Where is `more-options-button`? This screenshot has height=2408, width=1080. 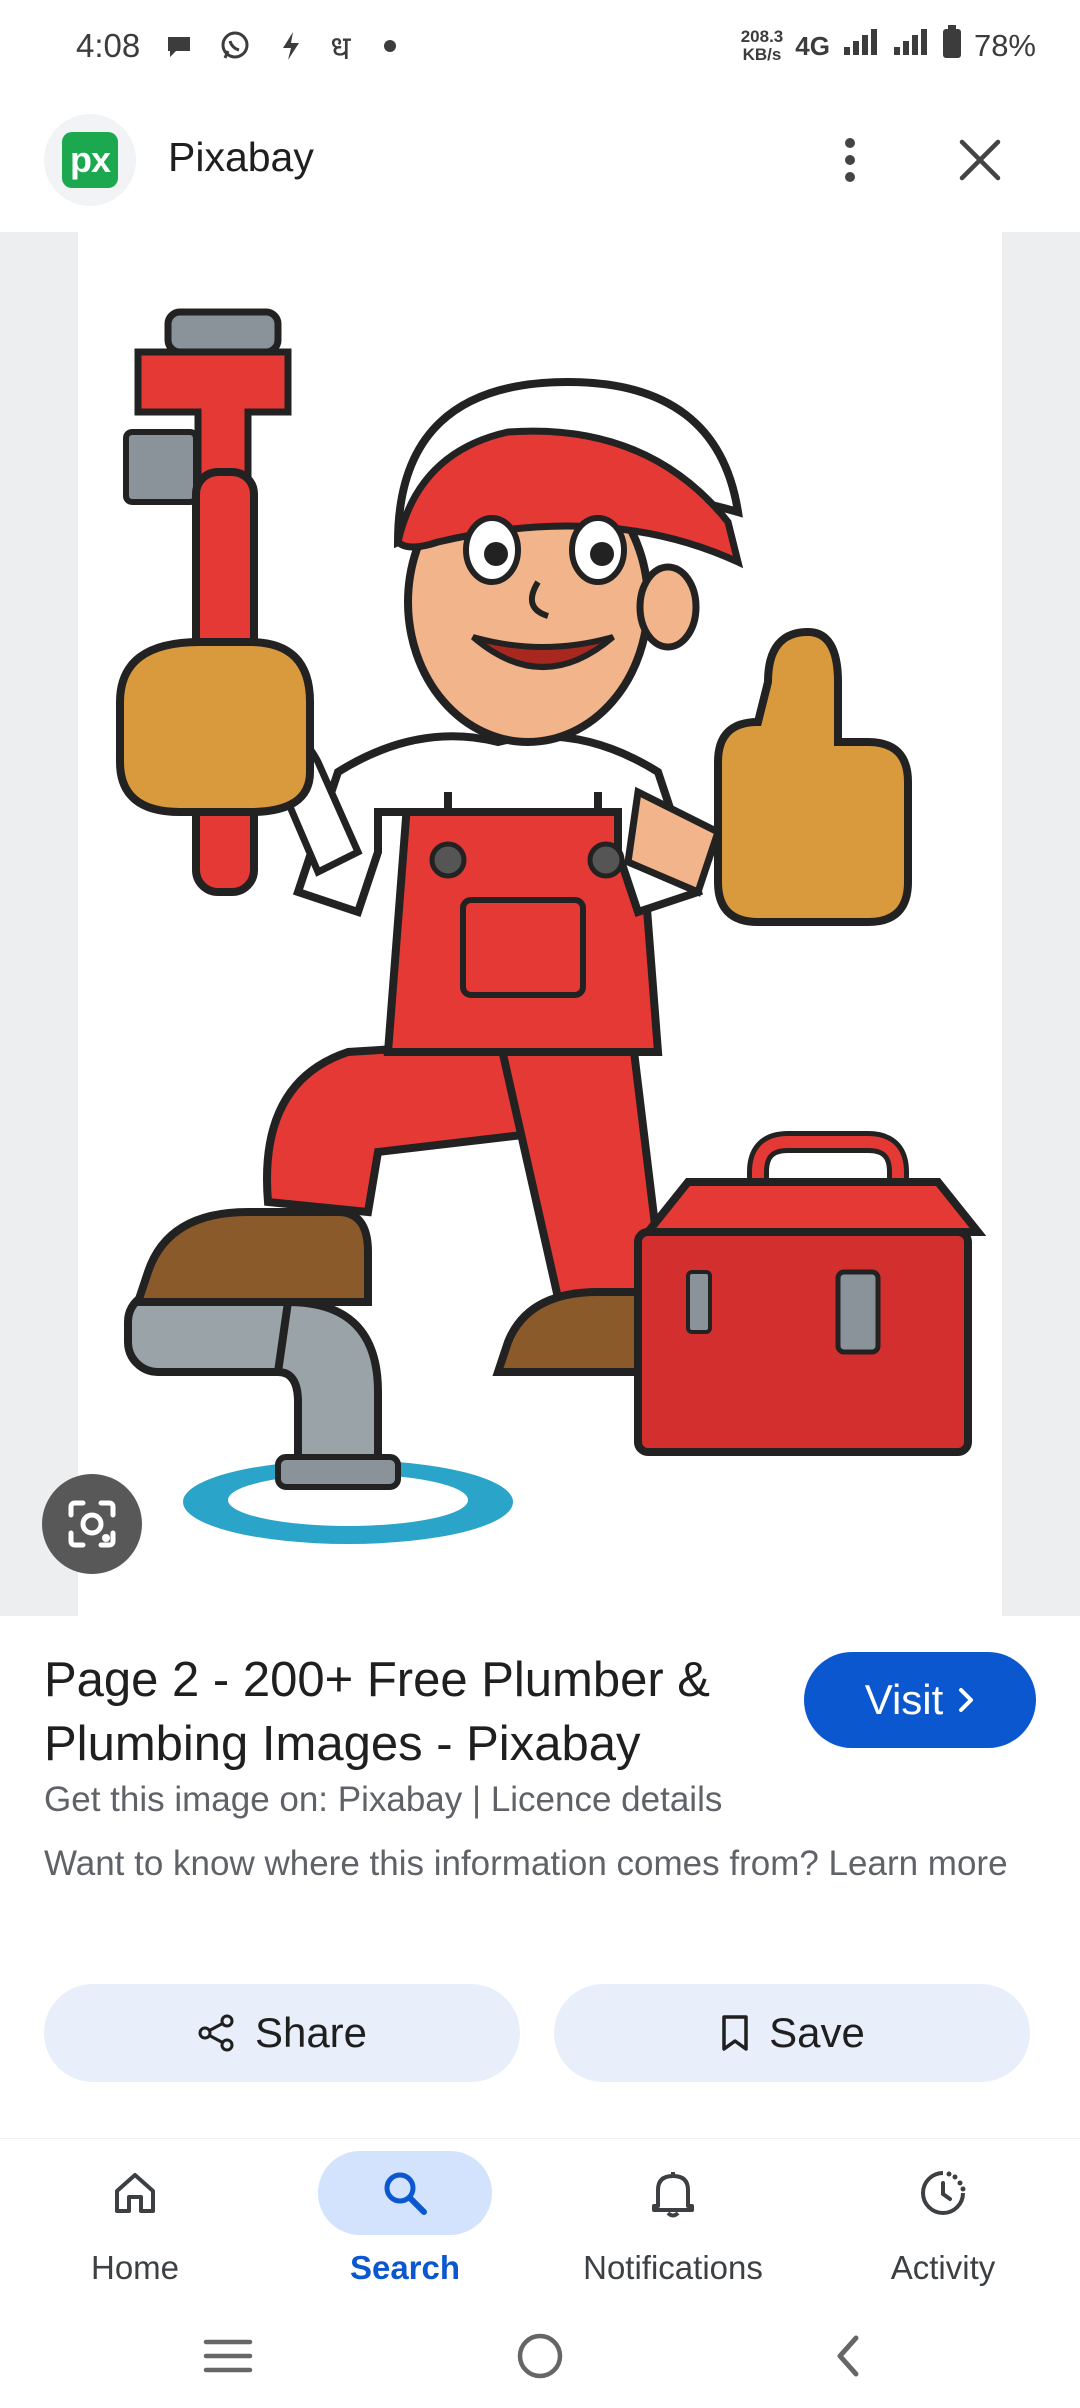
more-options-button is located at coordinates (850, 160).